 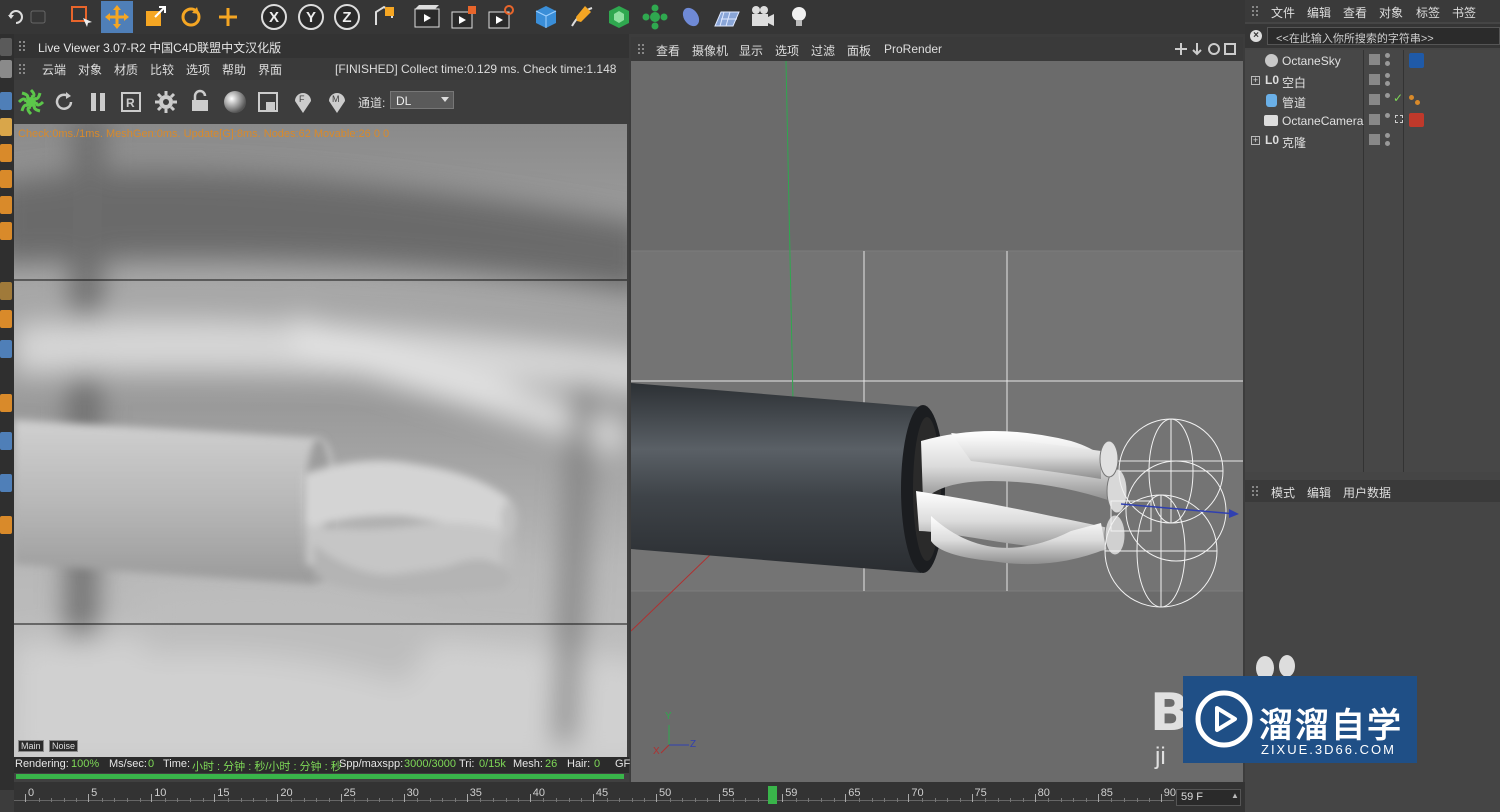 What do you see at coordinates (6, 153) in the screenshot?
I see `workplane-icon` at bounding box center [6, 153].